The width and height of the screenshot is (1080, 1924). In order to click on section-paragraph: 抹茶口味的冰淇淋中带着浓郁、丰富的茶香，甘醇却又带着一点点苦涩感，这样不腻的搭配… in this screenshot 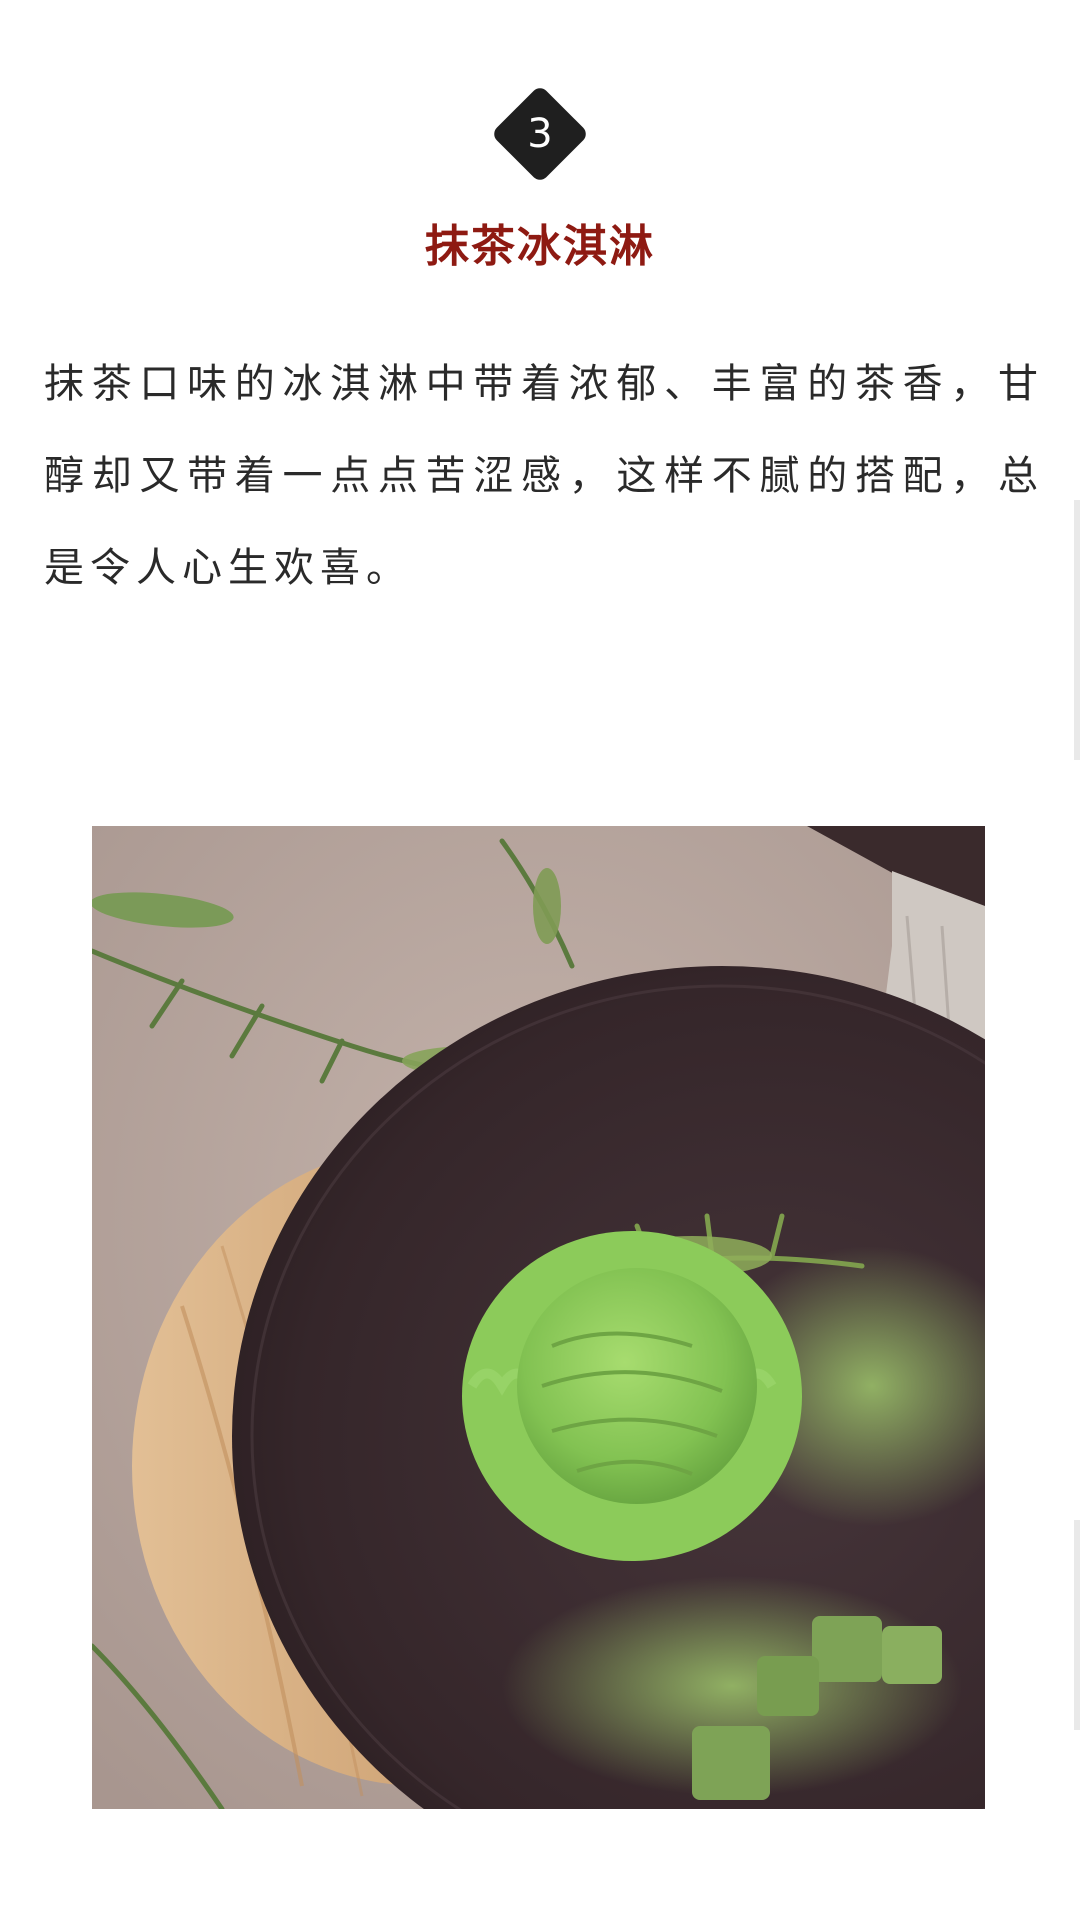, I will do `click(544, 476)`.